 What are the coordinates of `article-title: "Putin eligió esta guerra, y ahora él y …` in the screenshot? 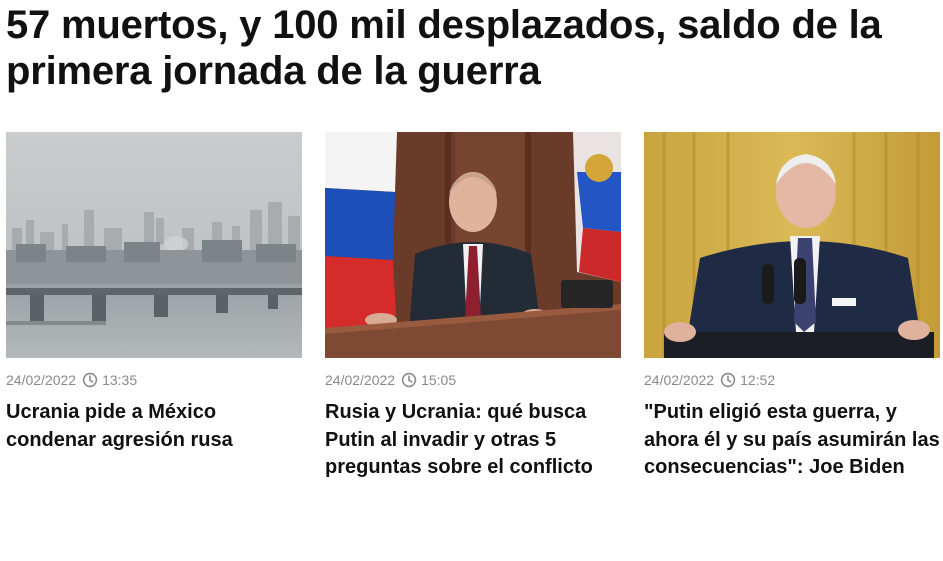 It's located at (792, 440).